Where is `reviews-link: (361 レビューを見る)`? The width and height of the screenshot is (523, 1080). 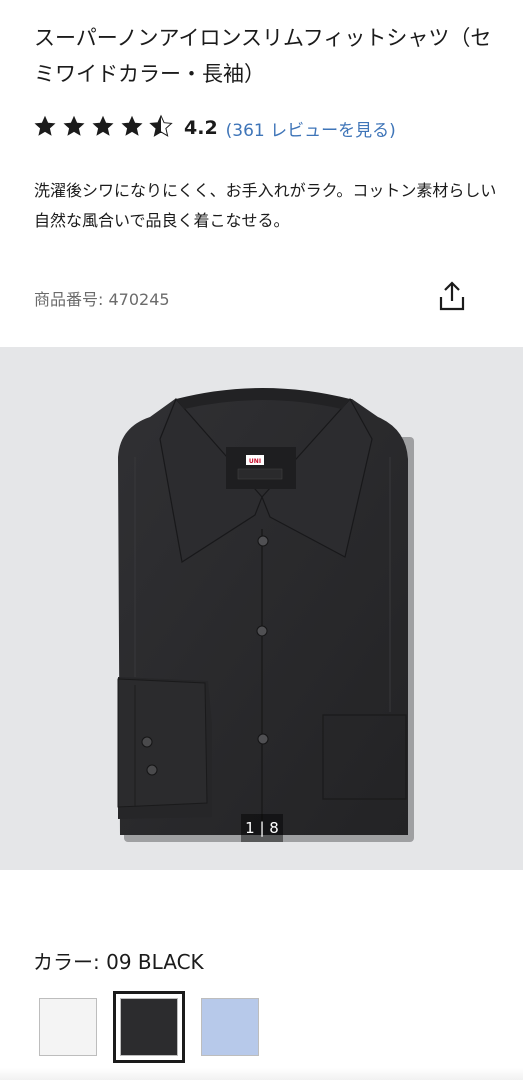 reviews-link: (361 レビューを見る) is located at coordinates (311, 128).